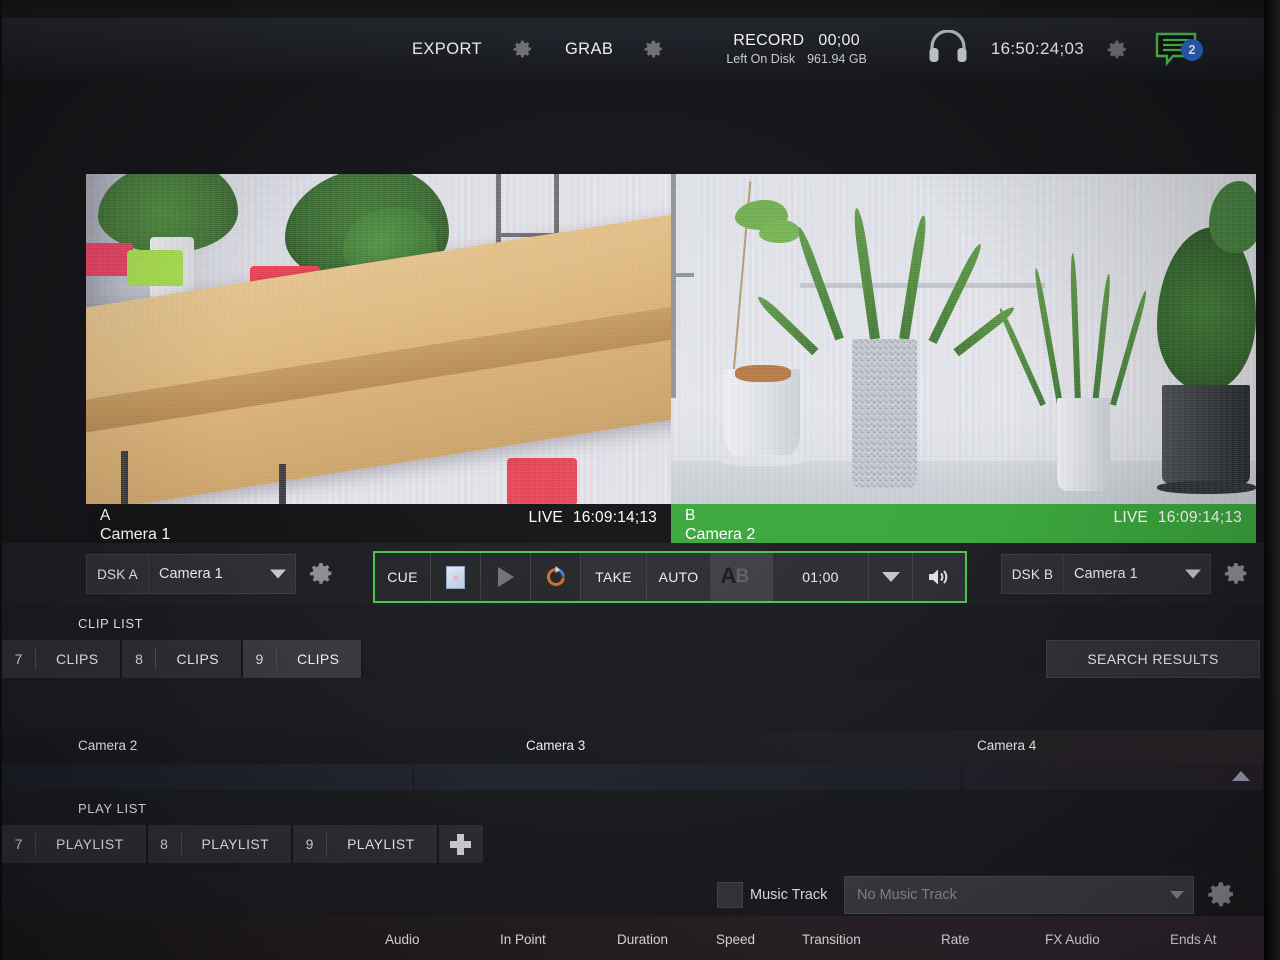 The image size is (1280, 960). What do you see at coordinates (955, 939) in the screenshot?
I see `column-rate: Rate` at bounding box center [955, 939].